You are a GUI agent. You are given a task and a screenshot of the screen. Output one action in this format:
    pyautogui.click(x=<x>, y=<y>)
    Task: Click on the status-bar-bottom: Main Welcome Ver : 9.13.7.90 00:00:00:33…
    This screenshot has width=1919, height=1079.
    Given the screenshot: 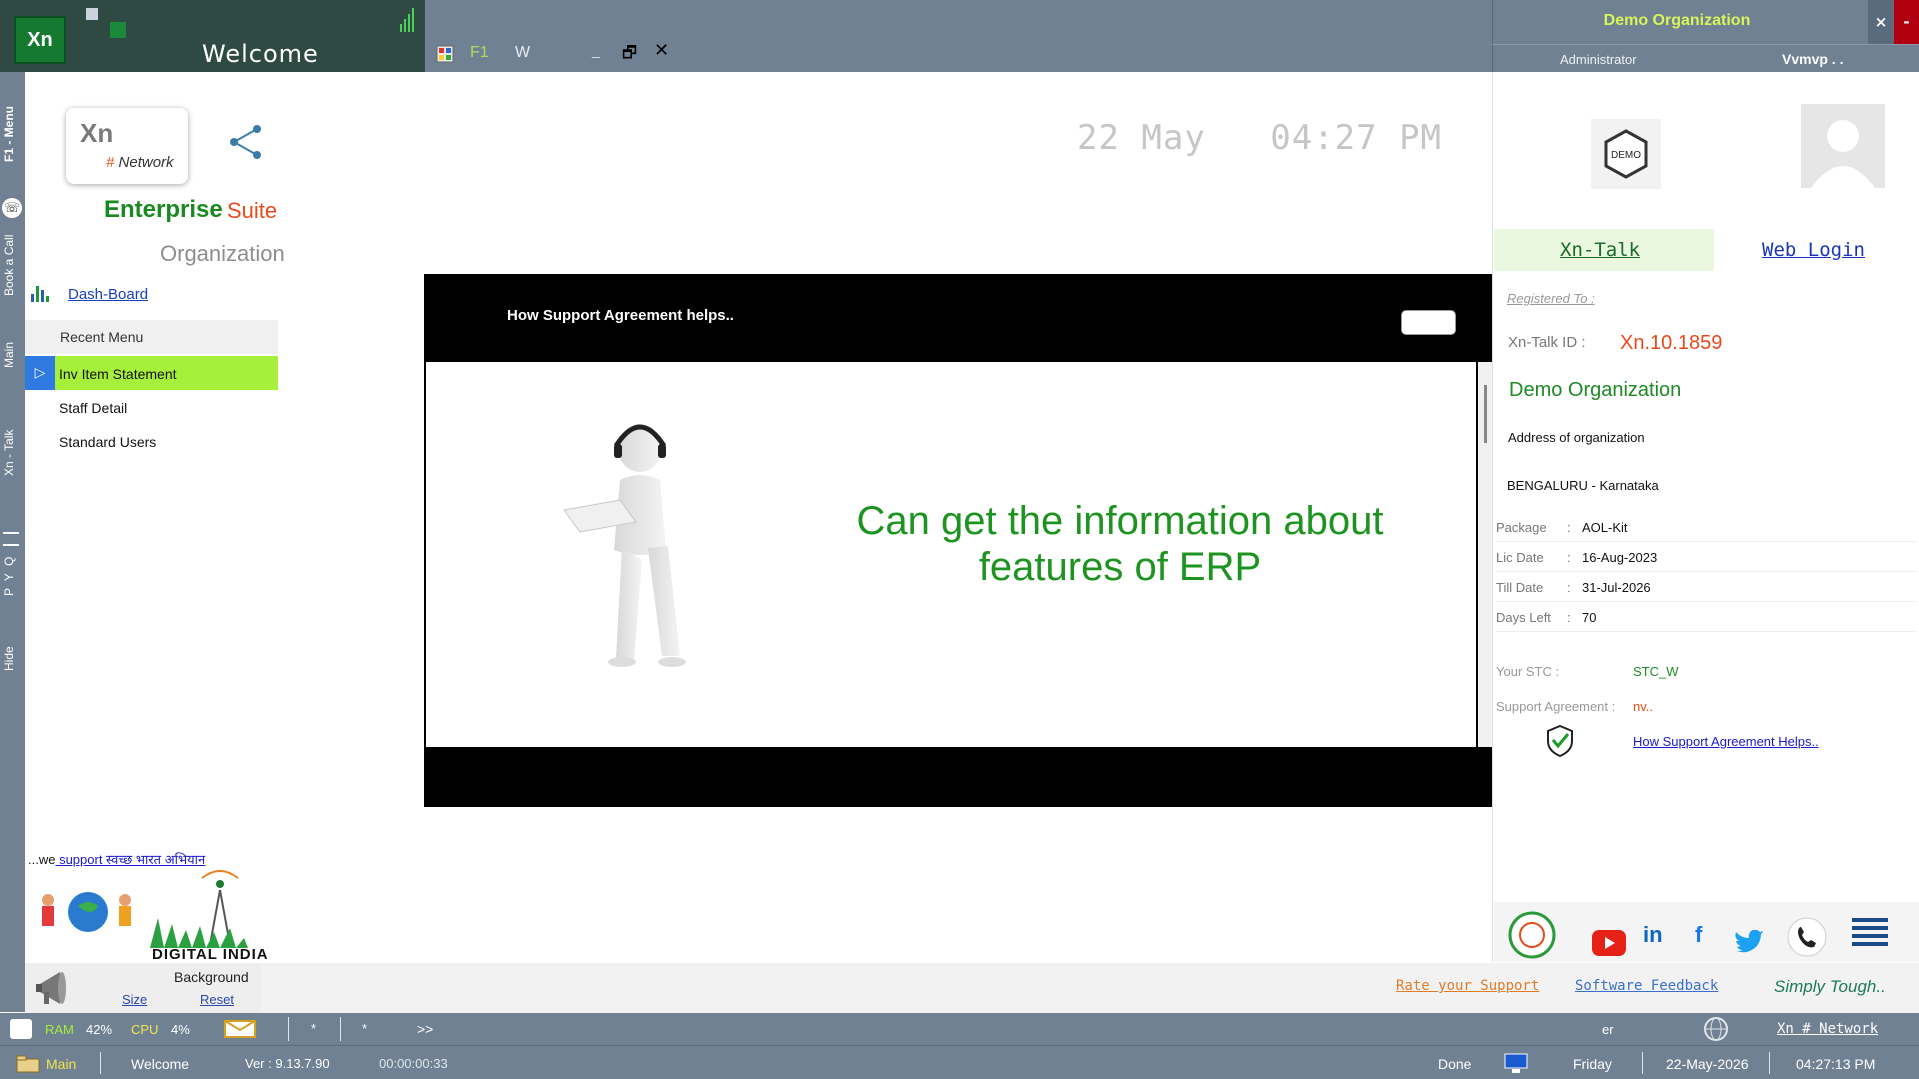 What is the action you would take?
    pyautogui.click(x=959, y=1062)
    